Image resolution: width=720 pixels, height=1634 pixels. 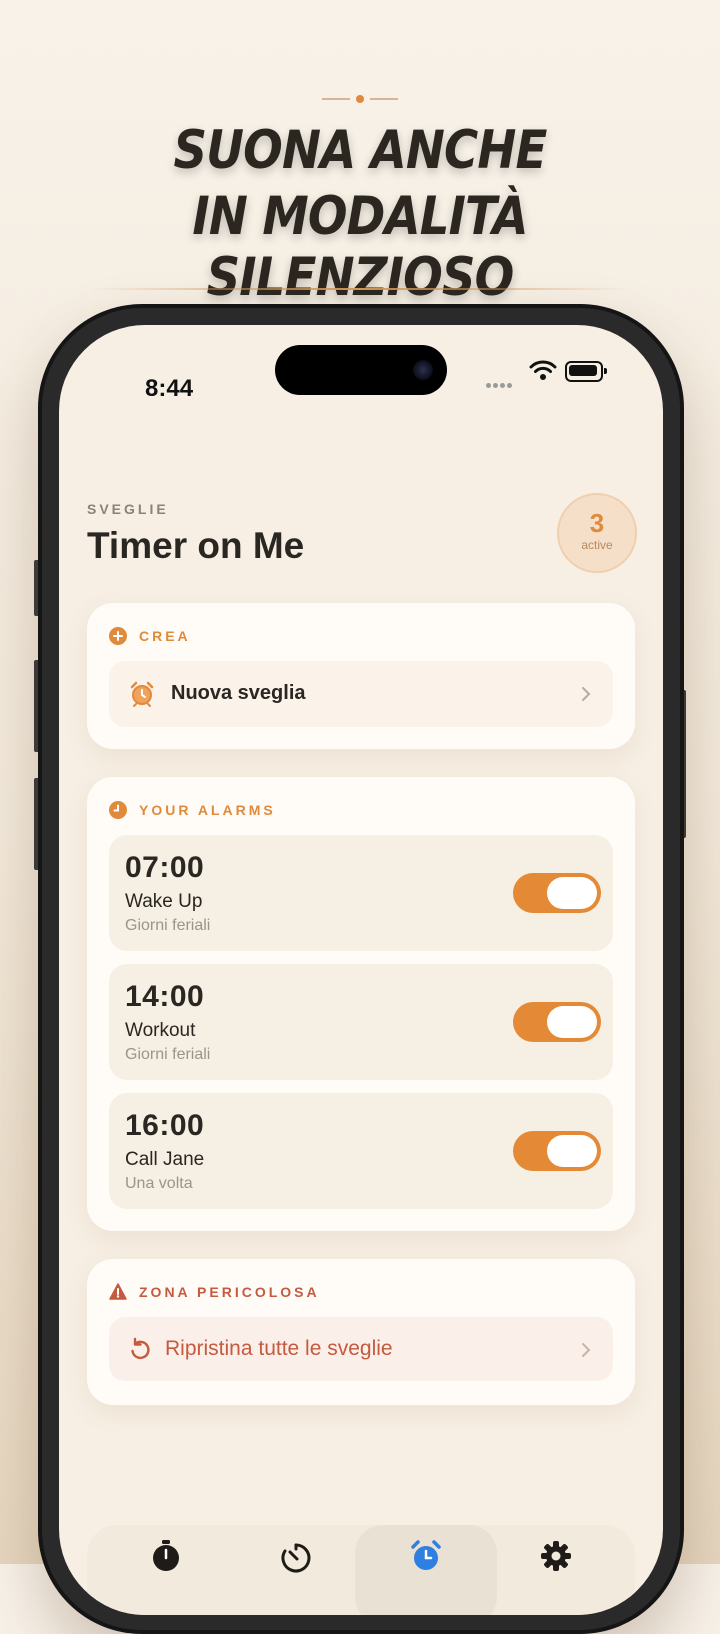 I want to click on battery-icon, so click(x=586, y=371).